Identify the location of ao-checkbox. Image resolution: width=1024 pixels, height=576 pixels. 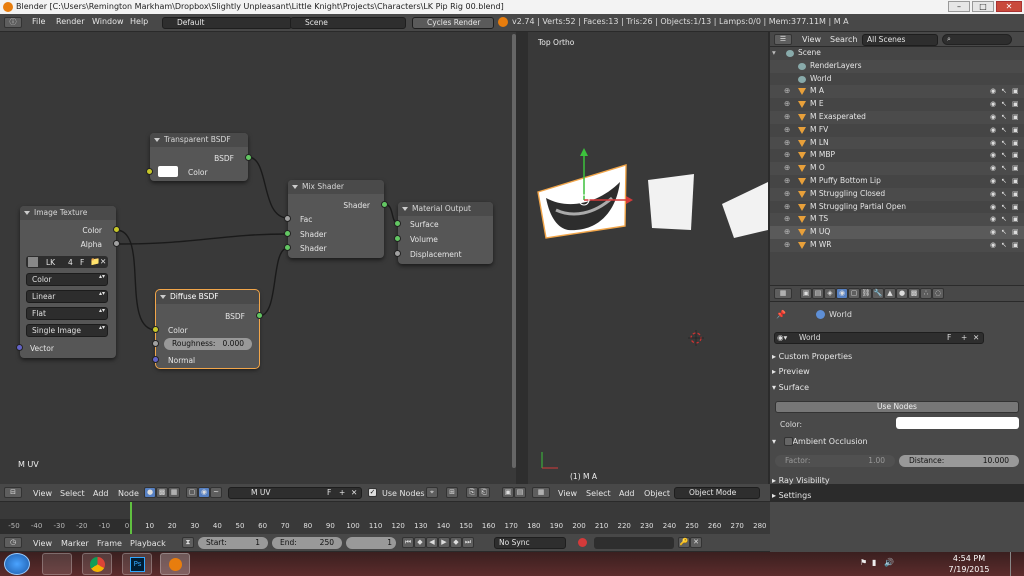
(788, 441).